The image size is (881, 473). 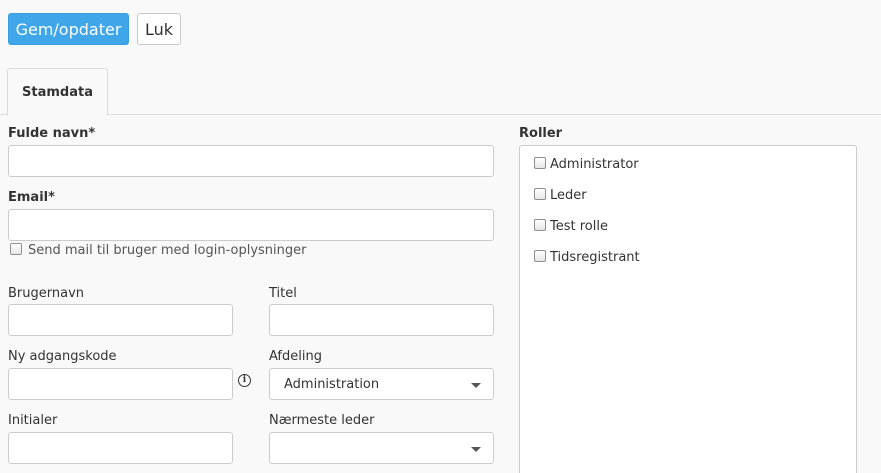 What do you see at coordinates (332, 384) in the screenshot?
I see `department-select-value: Administration` at bounding box center [332, 384].